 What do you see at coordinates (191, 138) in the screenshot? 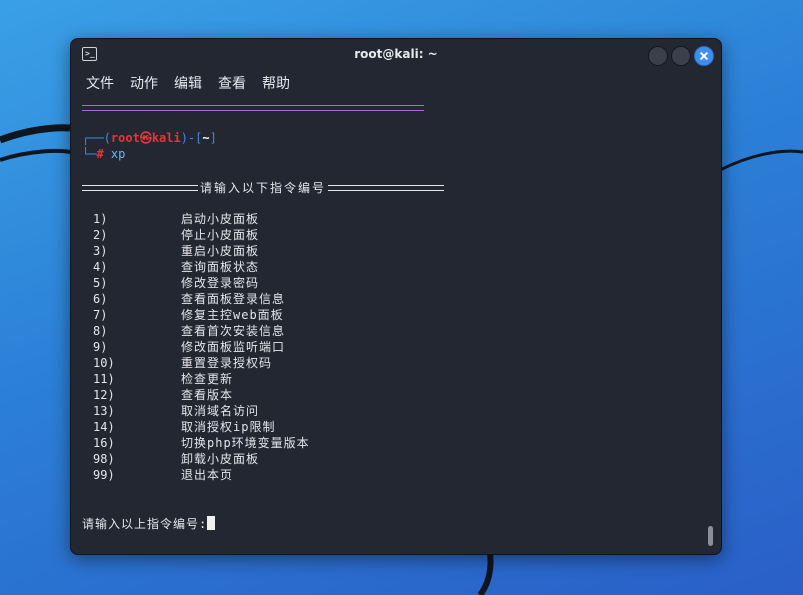
I see `prompt-bracket-mid: )-[` at bounding box center [191, 138].